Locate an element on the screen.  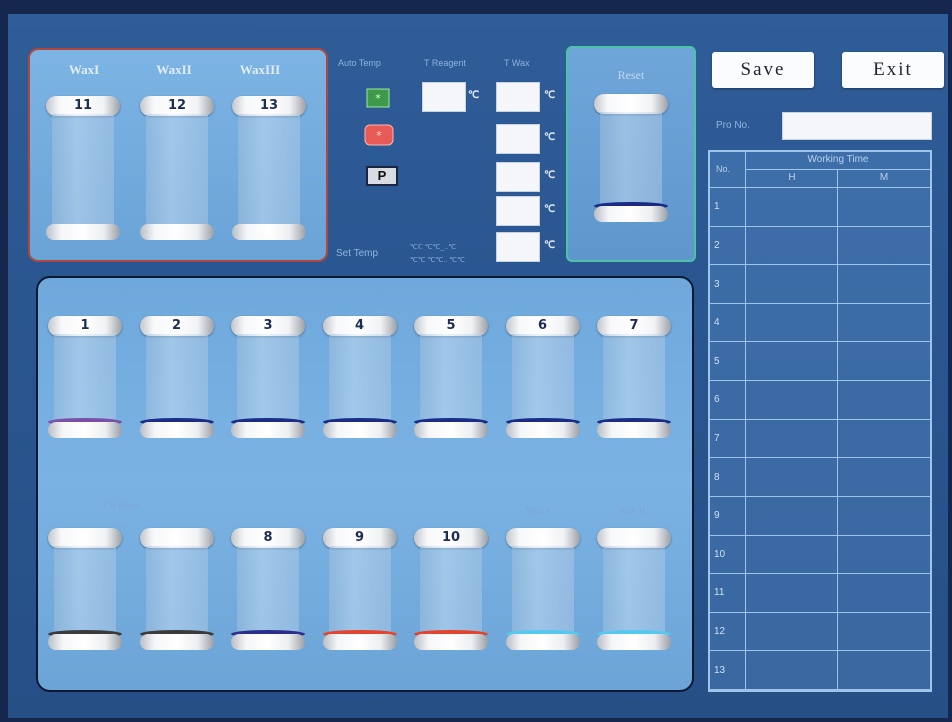
table-cell-no: 5 is located at coordinates (728, 362).